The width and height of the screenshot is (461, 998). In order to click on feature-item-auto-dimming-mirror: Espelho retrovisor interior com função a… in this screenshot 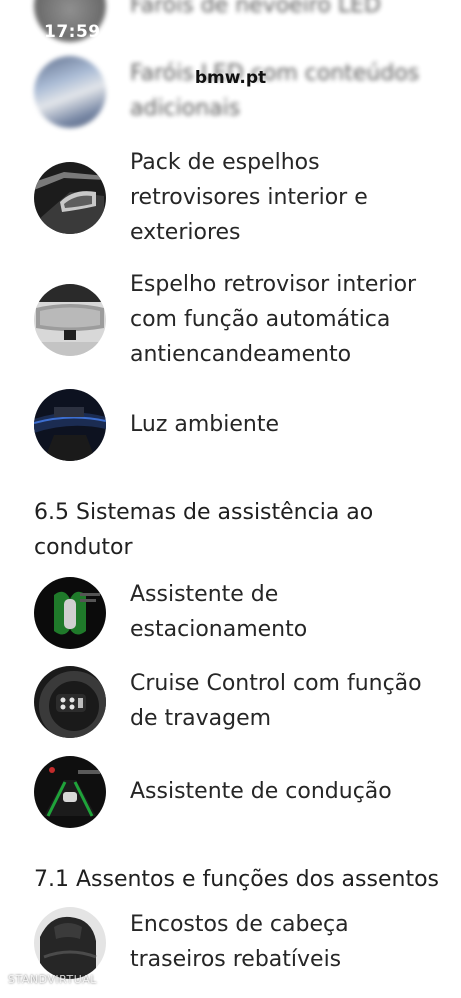, I will do `click(234, 319)`.